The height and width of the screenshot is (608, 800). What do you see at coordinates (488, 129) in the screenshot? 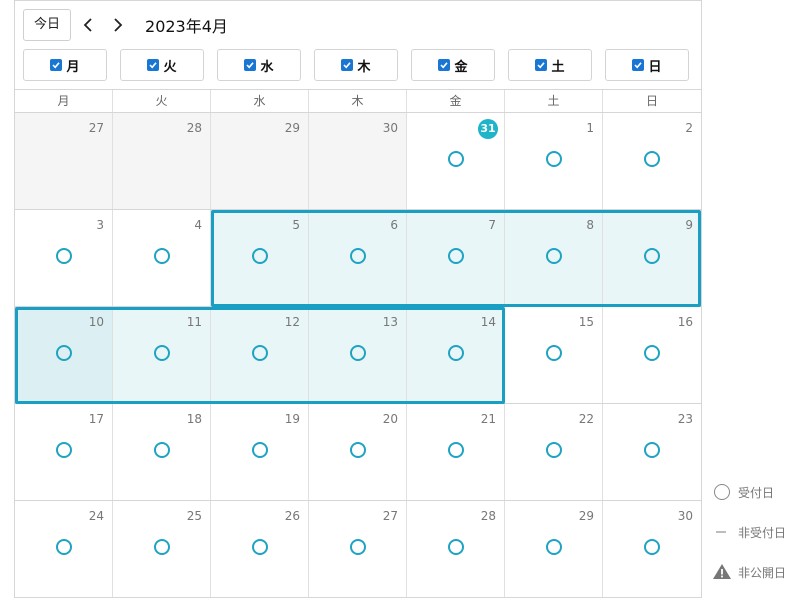
I see `today-badge: 31` at bounding box center [488, 129].